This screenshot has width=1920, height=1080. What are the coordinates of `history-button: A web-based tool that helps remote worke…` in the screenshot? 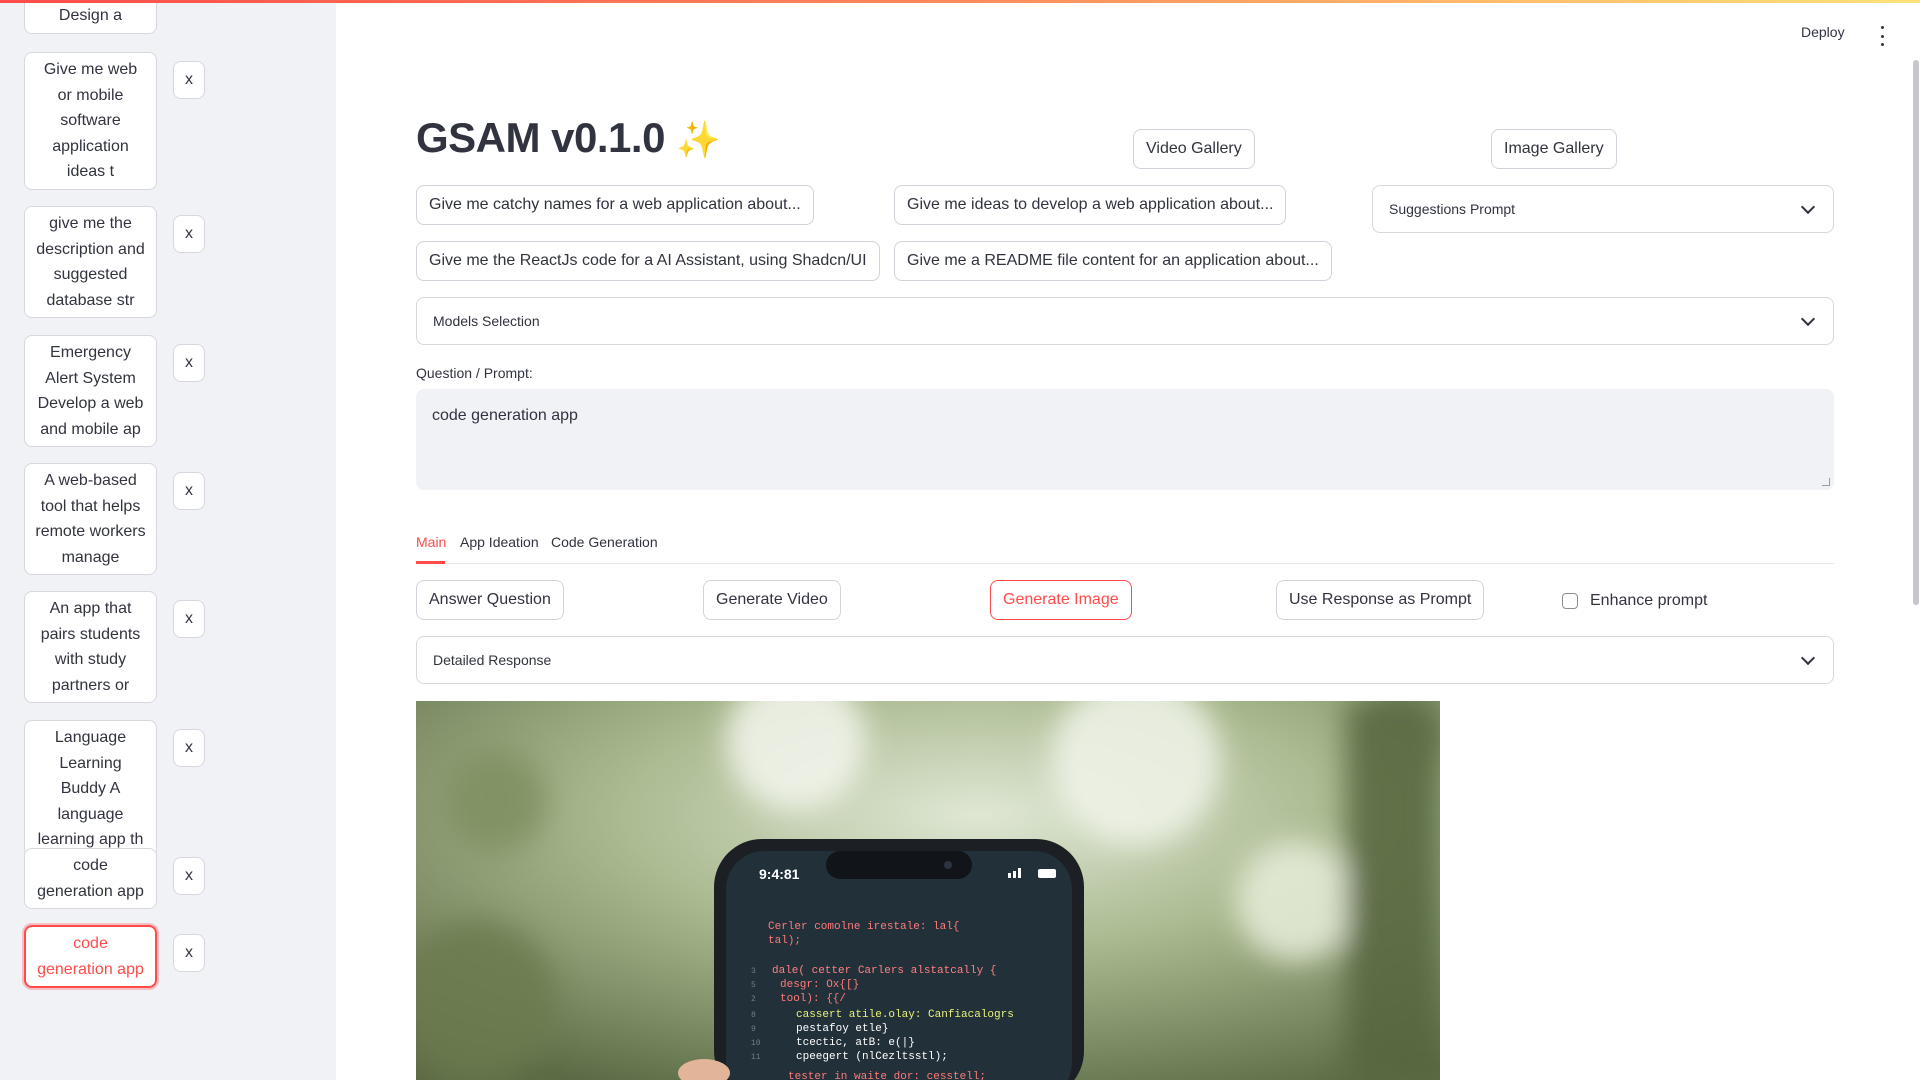 It's located at (90, 519).